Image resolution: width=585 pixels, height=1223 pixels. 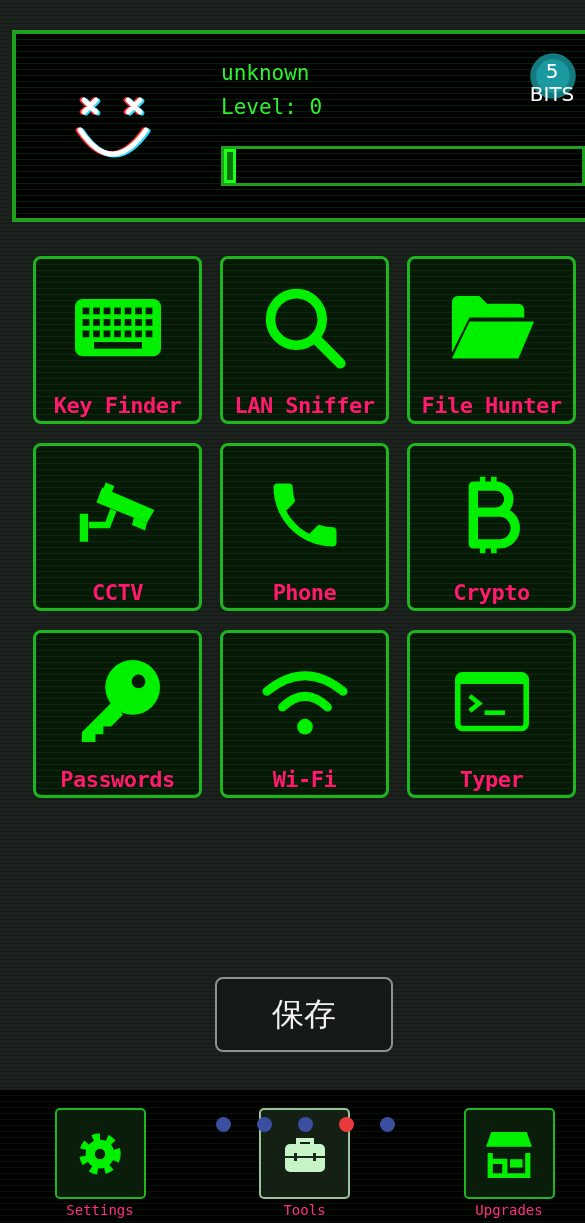 I want to click on toast-message: 保存, so click(x=304, y=1014).